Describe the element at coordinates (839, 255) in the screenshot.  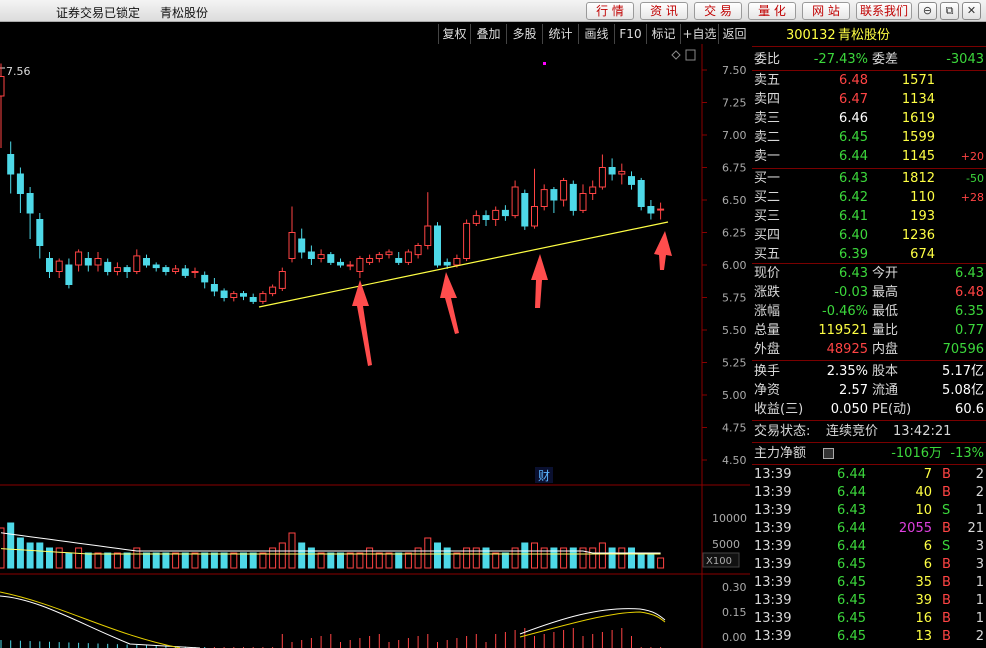
I see `bid-price: 6.39` at that location.